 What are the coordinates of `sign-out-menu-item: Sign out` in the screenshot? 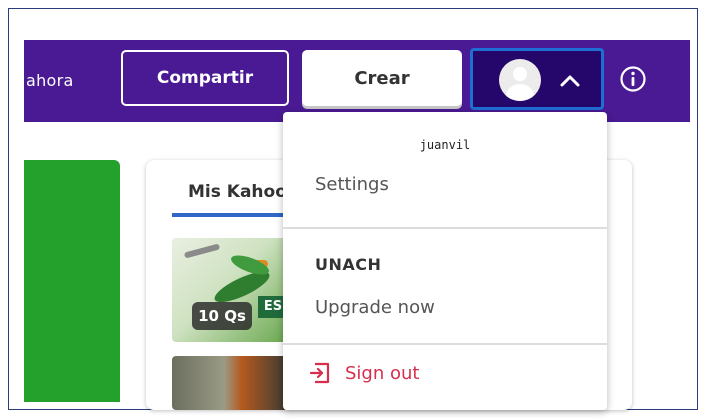 It's located at (364, 373).